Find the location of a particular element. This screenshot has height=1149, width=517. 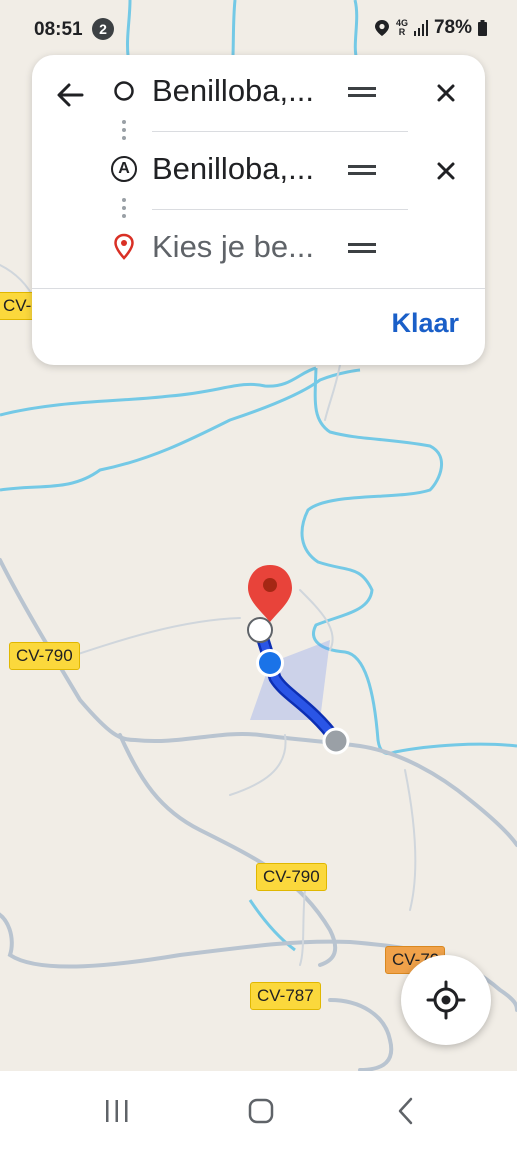

battery-percent: 78% is located at coordinates (452, 27).